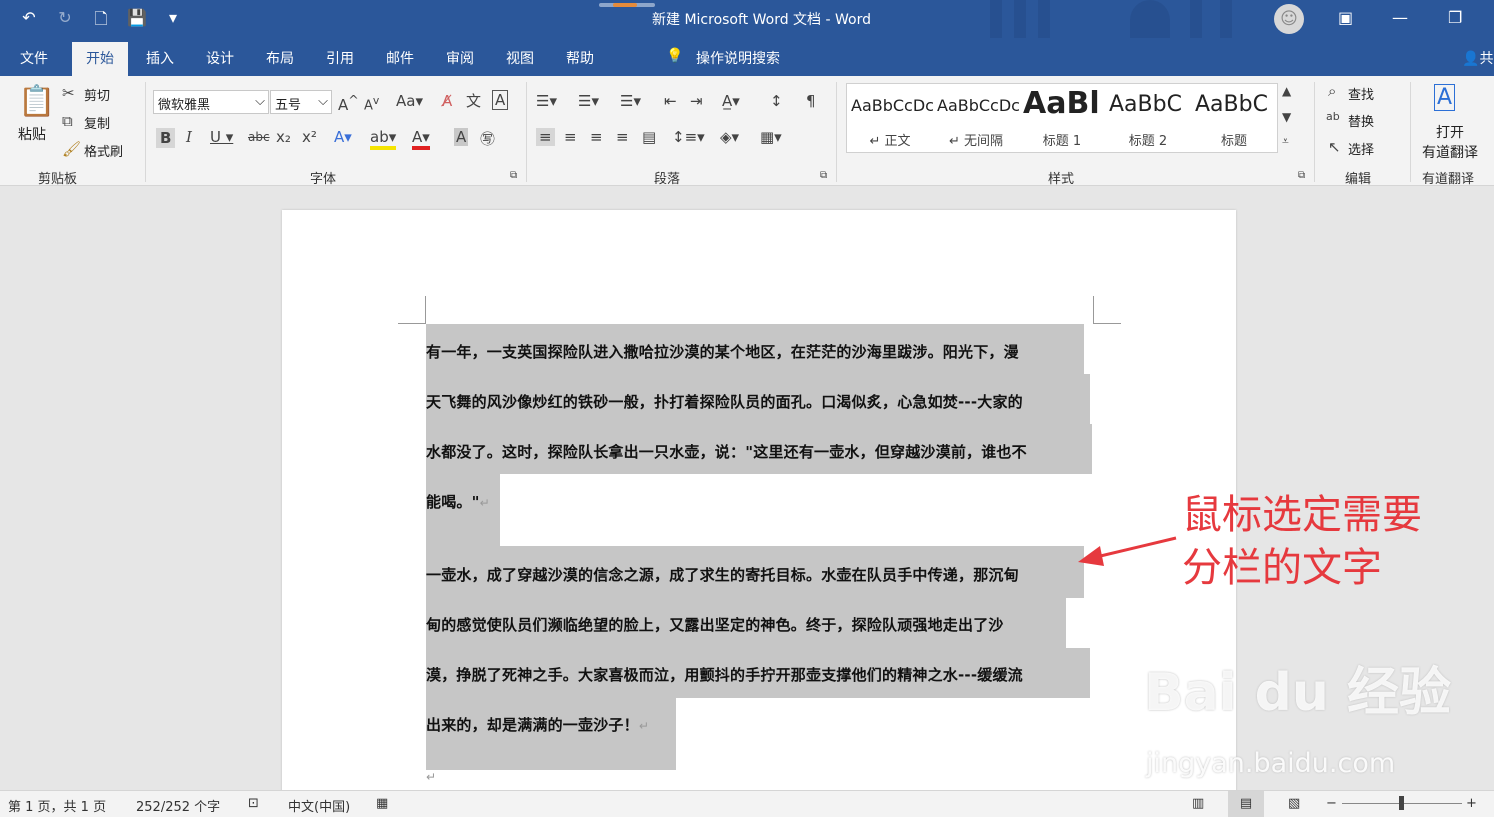 The image size is (1494, 817). Describe the element at coordinates (97, 94) in the screenshot. I see `cut-button: 剪切` at that location.